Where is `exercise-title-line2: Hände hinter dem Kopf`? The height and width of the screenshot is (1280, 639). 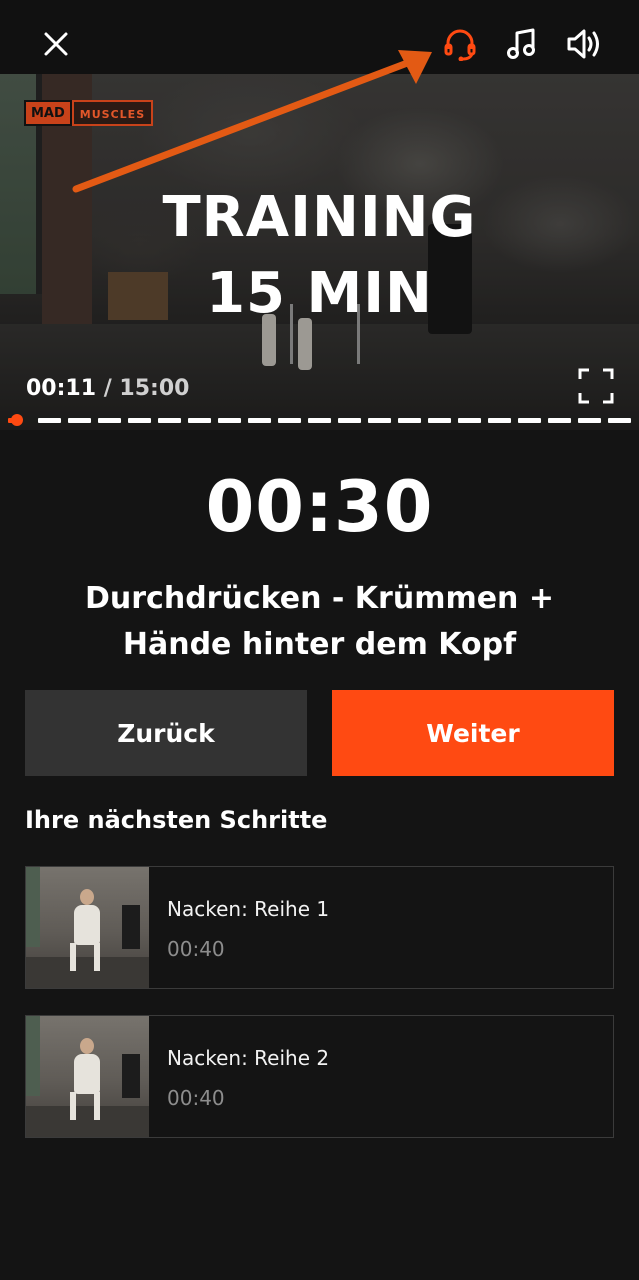
exercise-title-line2: Hände hinter dem Kopf is located at coordinates (319, 644).